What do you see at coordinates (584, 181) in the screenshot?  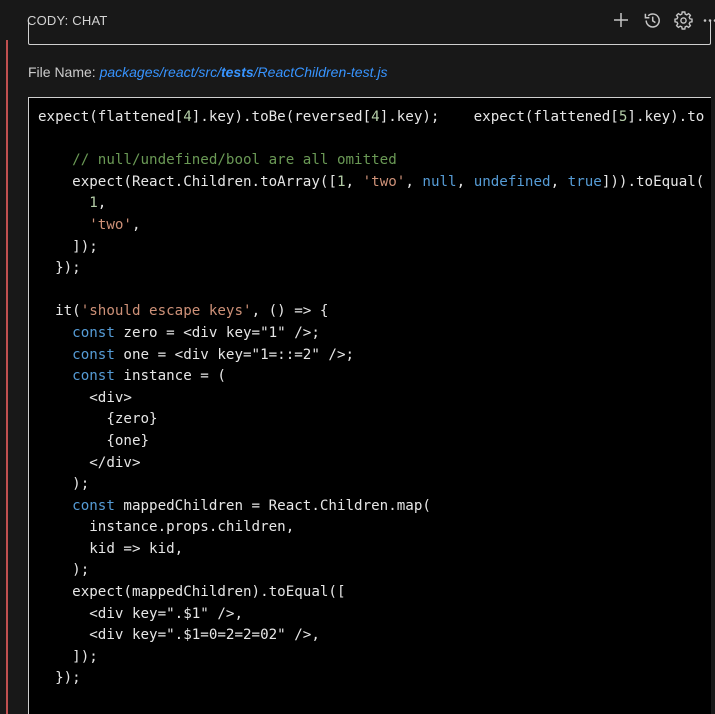 I see `code-token: true` at bounding box center [584, 181].